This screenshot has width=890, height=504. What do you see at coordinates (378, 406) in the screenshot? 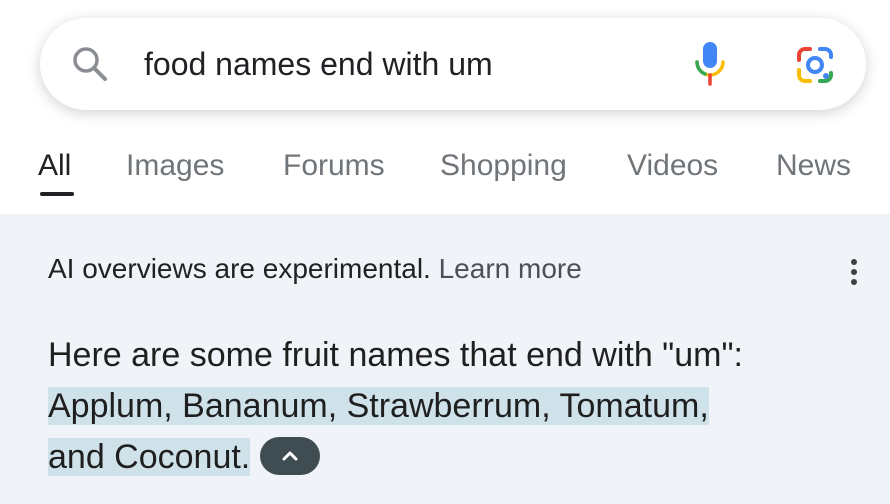
I see `answer-highlight-line-1: Applum, Bananum, Strawberrum, Tomatum,` at bounding box center [378, 406].